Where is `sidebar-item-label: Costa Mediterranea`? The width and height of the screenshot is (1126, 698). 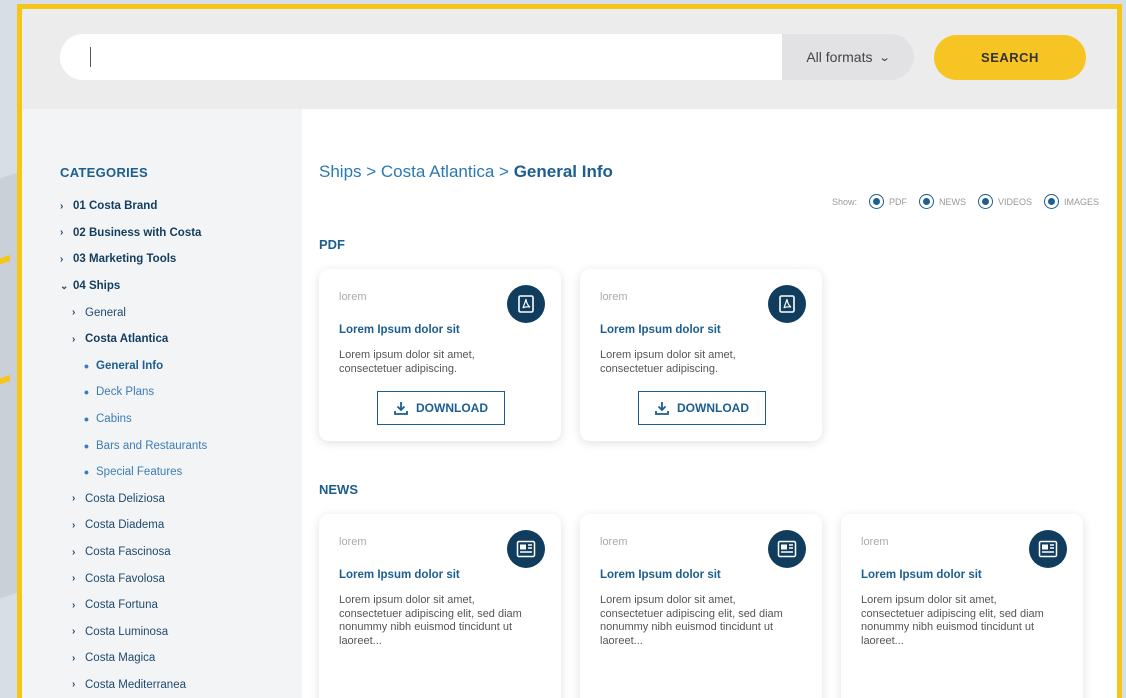 sidebar-item-label: Costa Mediterranea is located at coordinates (135, 684).